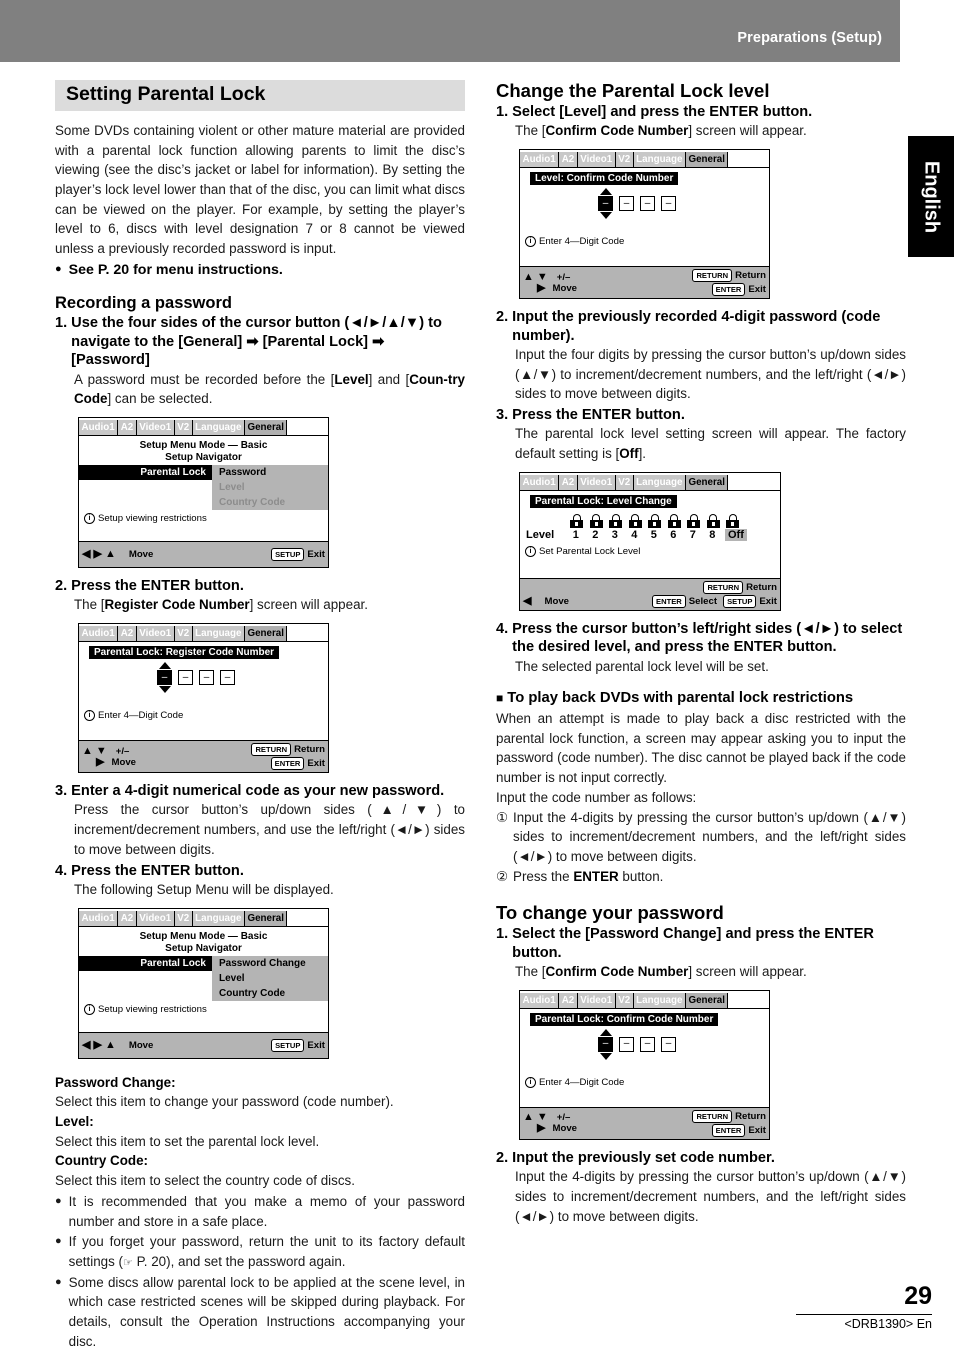 This screenshot has height=1351, width=954. Describe the element at coordinates (736, 534) in the screenshot. I see `level-option-off: Off` at that location.